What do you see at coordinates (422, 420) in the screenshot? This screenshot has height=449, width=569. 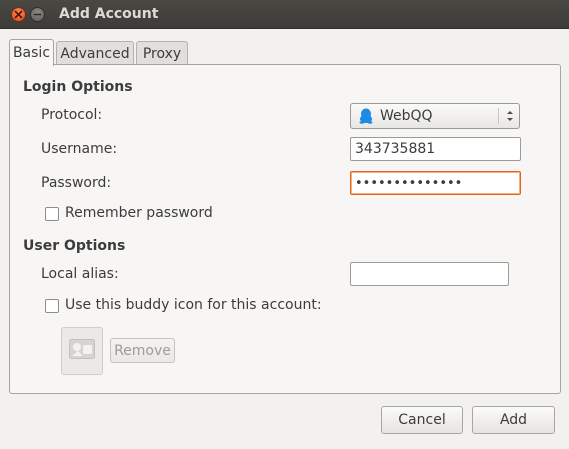 I see `cancel-button: Cancel` at bounding box center [422, 420].